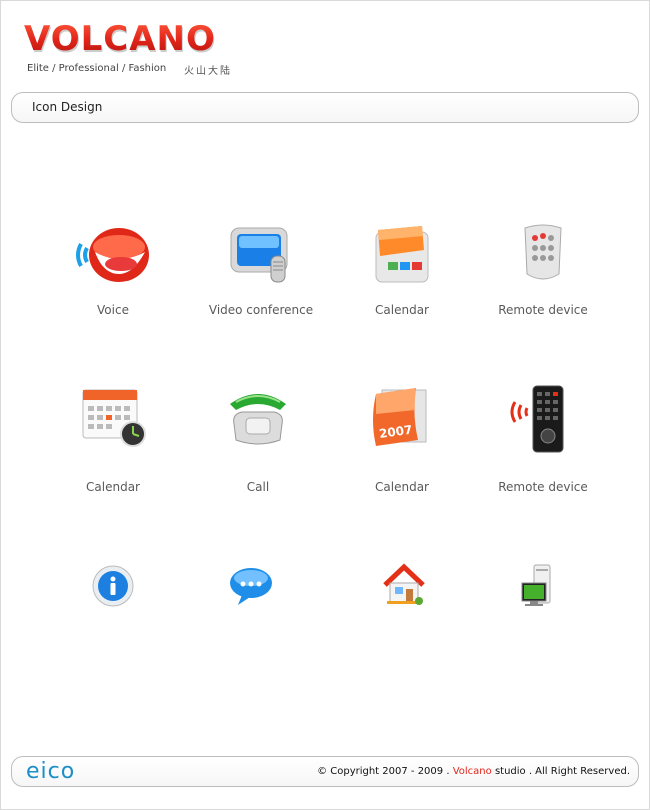 The width and height of the screenshot is (650, 810). Describe the element at coordinates (562, 771) in the screenshot. I see `copyright-suffix: studio . All Right Reserved.` at that location.